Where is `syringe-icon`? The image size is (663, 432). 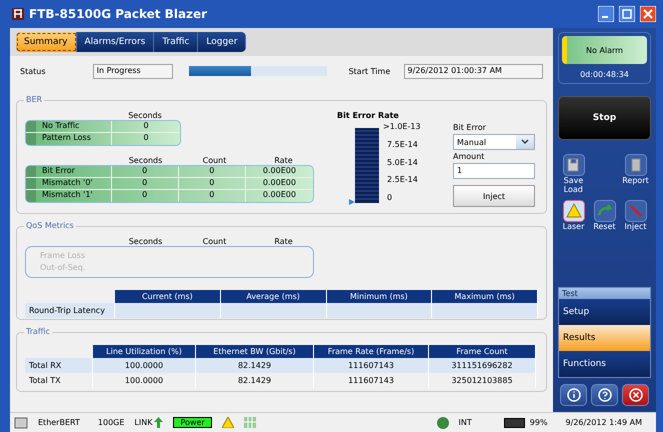 syringe-icon is located at coordinates (635, 211).